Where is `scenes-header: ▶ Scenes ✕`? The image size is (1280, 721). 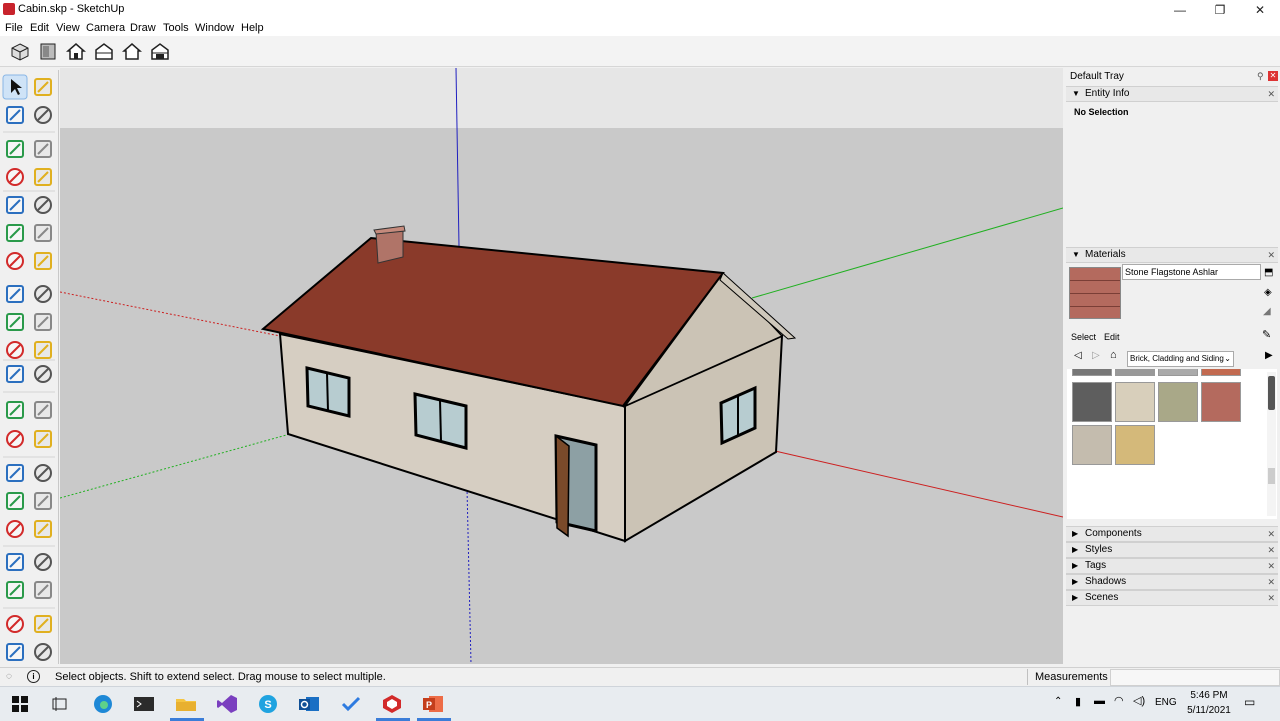
scenes-header: ▶ Scenes ✕ is located at coordinates (1172, 598).